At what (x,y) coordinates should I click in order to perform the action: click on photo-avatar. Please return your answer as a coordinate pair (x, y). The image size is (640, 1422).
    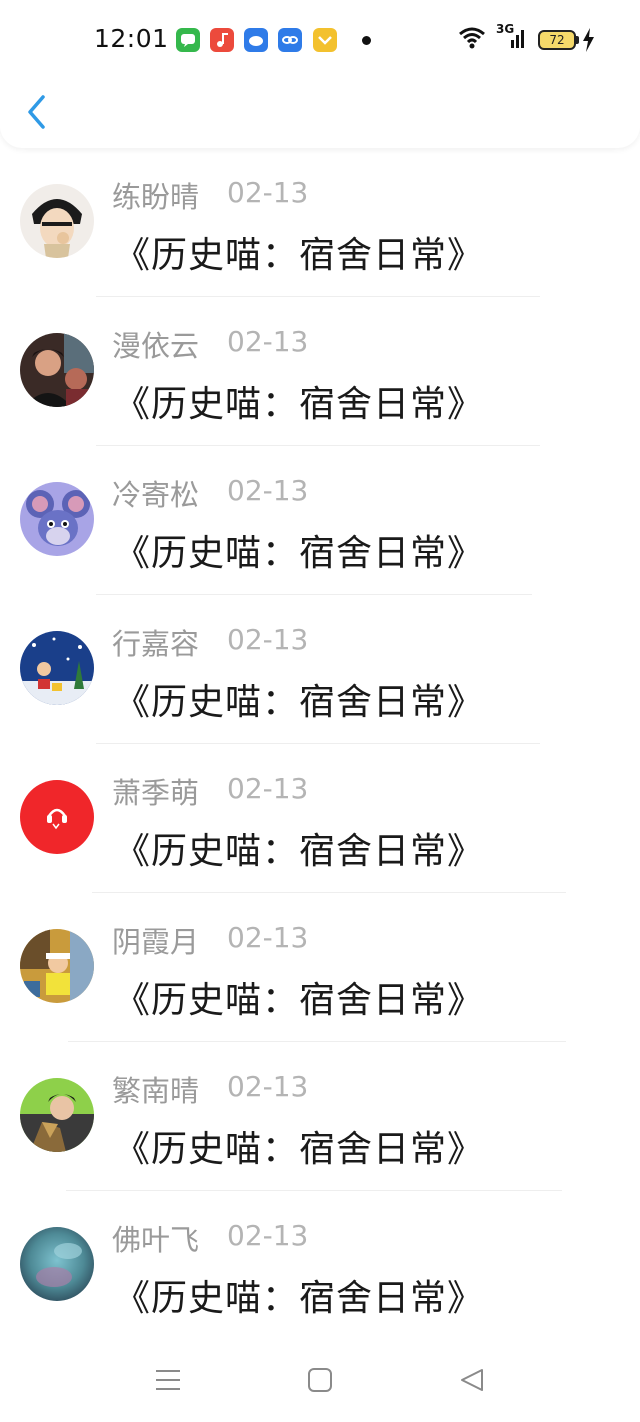
    Looking at the image, I should click on (57, 370).